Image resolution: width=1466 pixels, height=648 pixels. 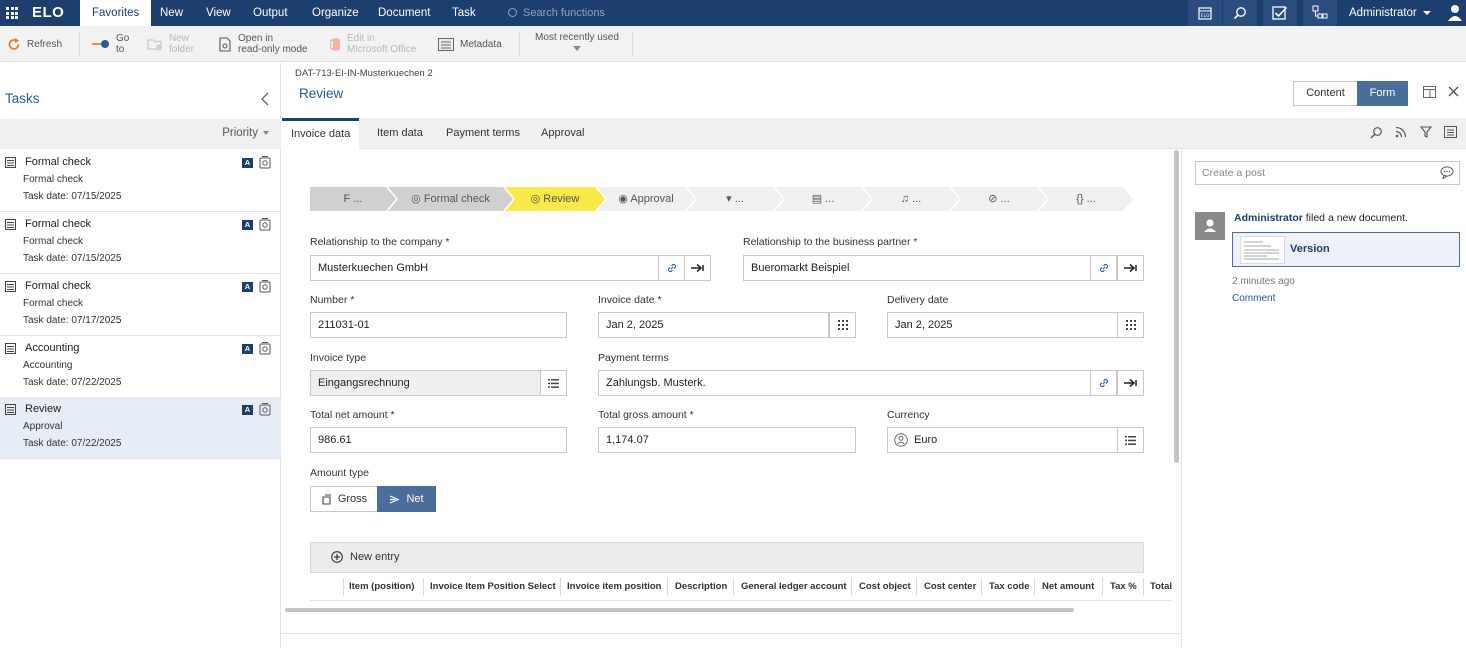 I want to click on search-button, so click(x=1240, y=13).